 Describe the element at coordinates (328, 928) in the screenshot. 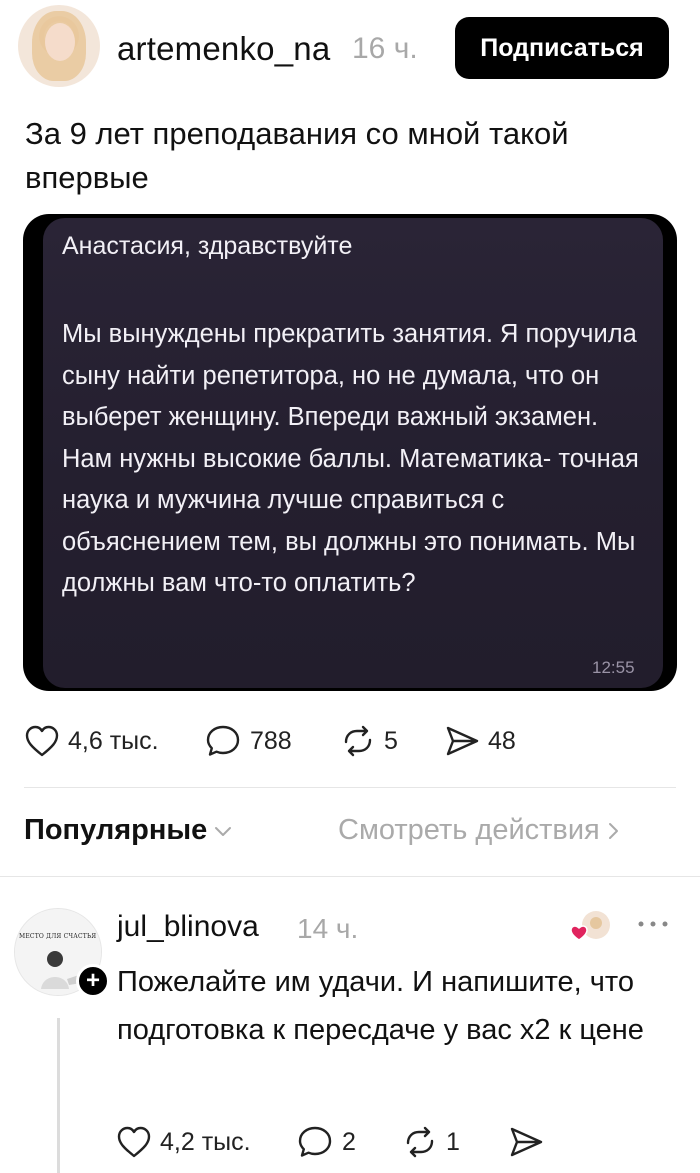

I see `comment-time: 14 ч.` at that location.